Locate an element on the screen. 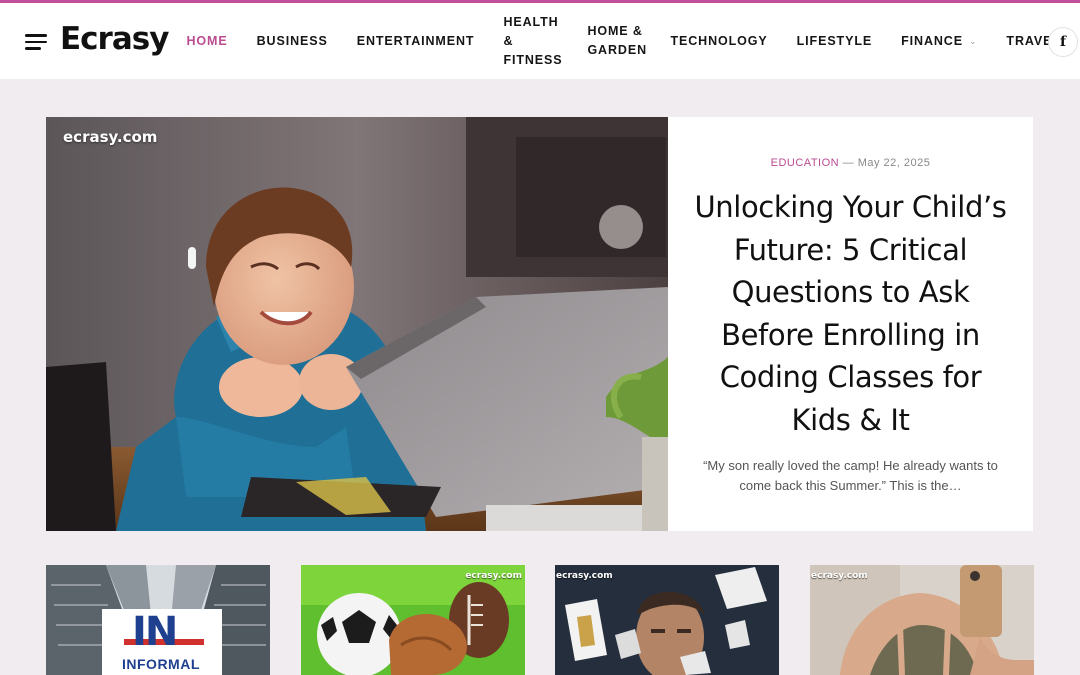 This screenshot has height=675, width=1080. card-4-watermark: ecrasy.com is located at coordinates (839, 576).